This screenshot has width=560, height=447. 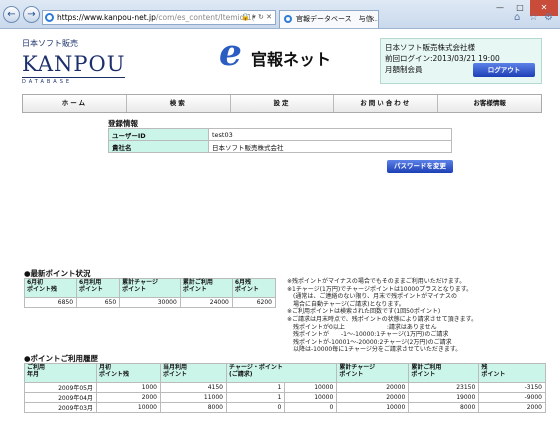 I want to click on menu-item-search: 検索, so click(x=179, y=103).